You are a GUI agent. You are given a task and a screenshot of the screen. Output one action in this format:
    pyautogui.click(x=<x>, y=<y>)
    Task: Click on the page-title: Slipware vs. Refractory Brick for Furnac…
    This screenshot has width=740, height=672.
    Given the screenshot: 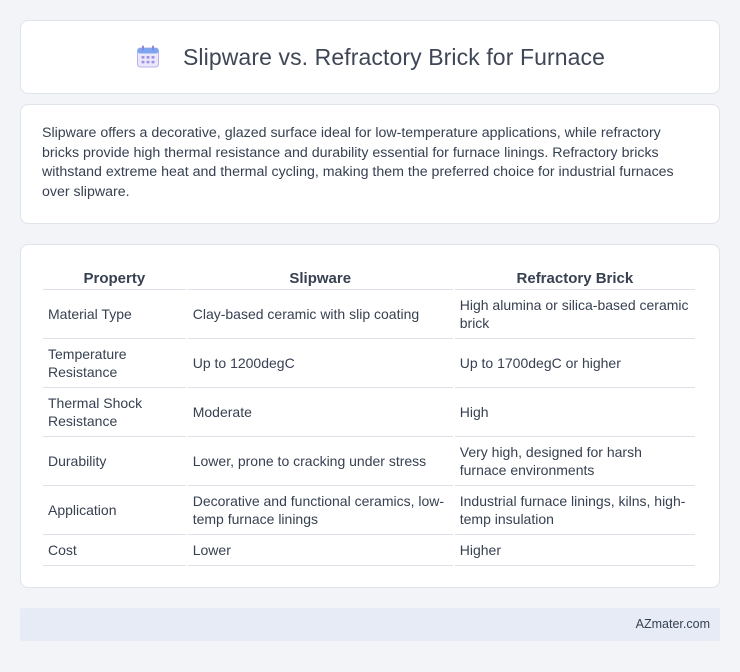 What is the action you would take?
    pyautogui.click(x=394, y=56)
    